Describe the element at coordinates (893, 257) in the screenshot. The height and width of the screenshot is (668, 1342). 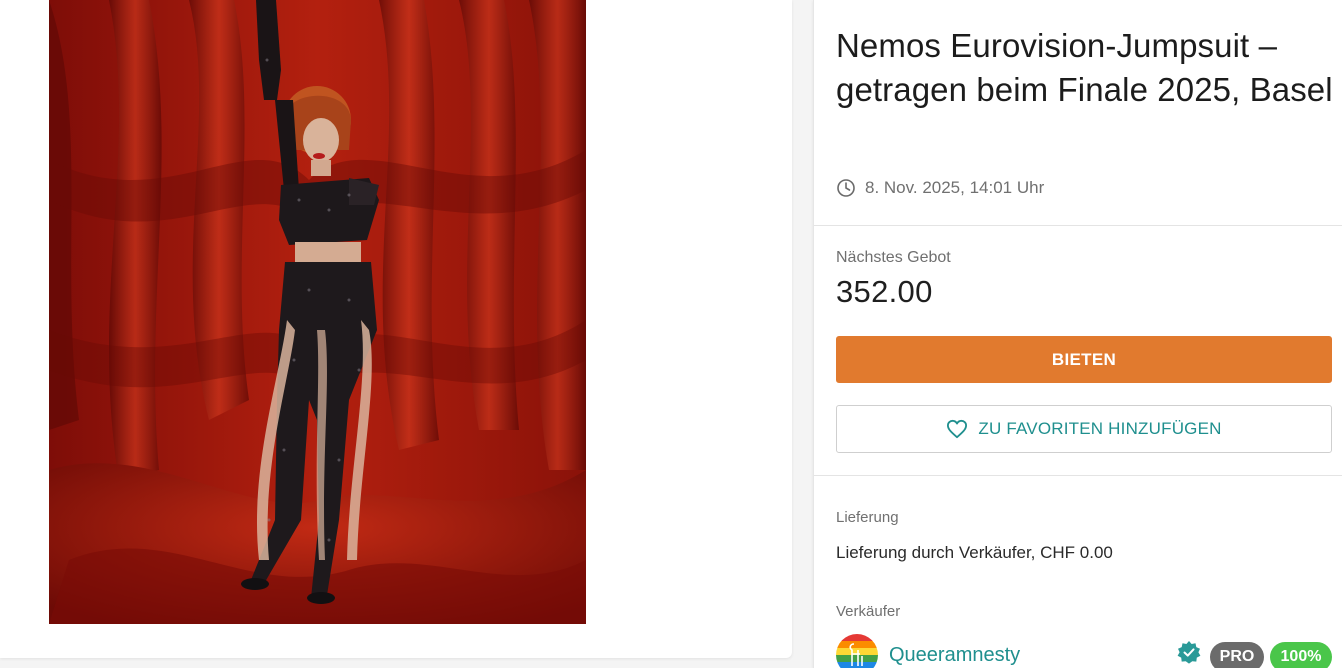
I see `next-bid-label: Nächstes Gebot` at that location.